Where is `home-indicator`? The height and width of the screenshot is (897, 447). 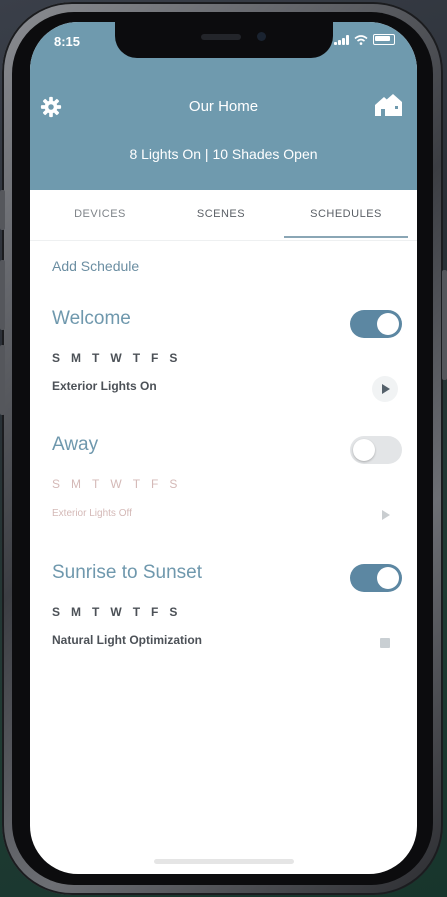 home-indicator is located at coordinates (224, 861).